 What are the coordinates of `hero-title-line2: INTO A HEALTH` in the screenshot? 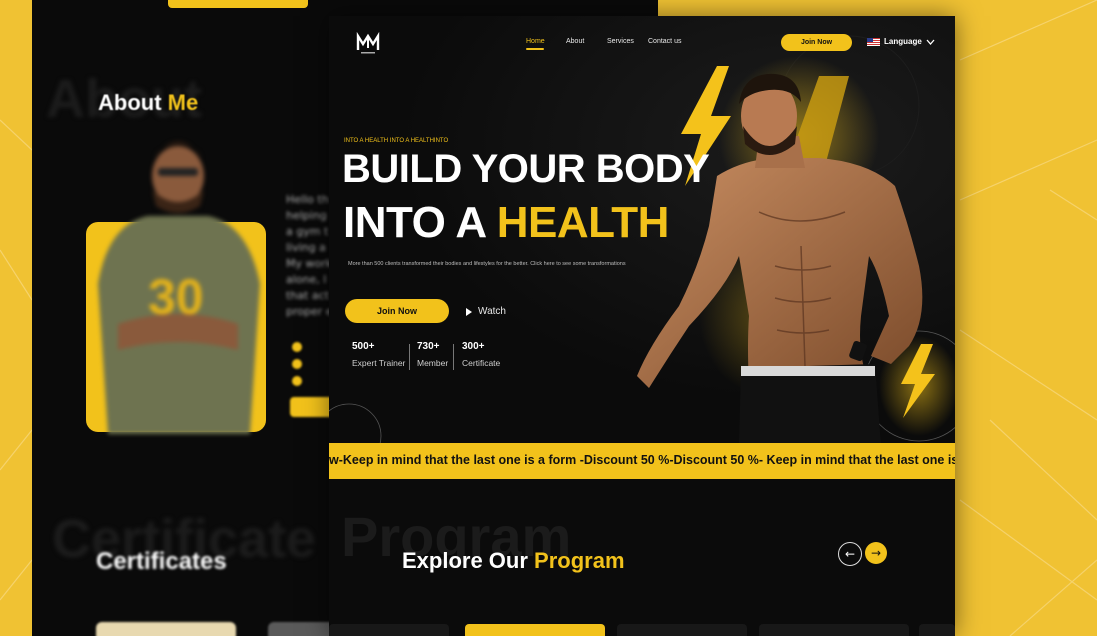 It's located at (506, 223).